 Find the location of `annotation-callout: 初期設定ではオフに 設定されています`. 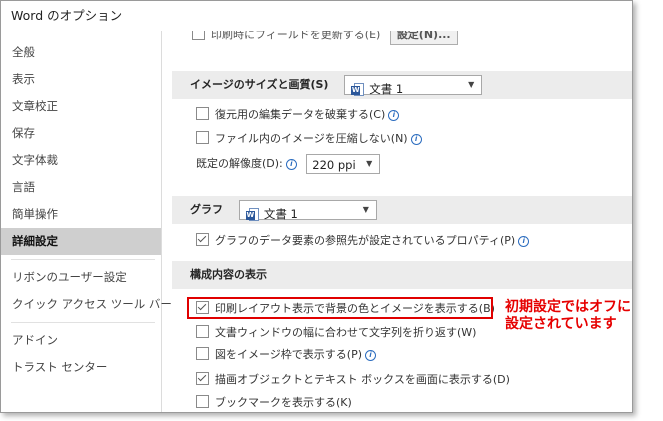

annotation-callout: 初期設定ではオフに 設定されています is located at coordinates (568, 316).